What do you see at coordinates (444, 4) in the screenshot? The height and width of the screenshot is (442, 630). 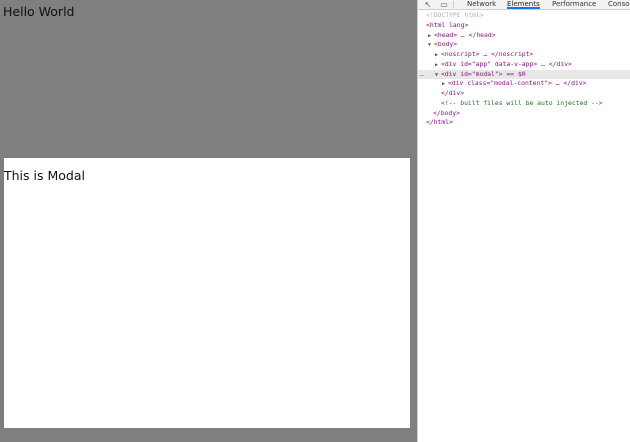 I see `device-toolbar-icon: ▭` at bounding box center [444, 4].